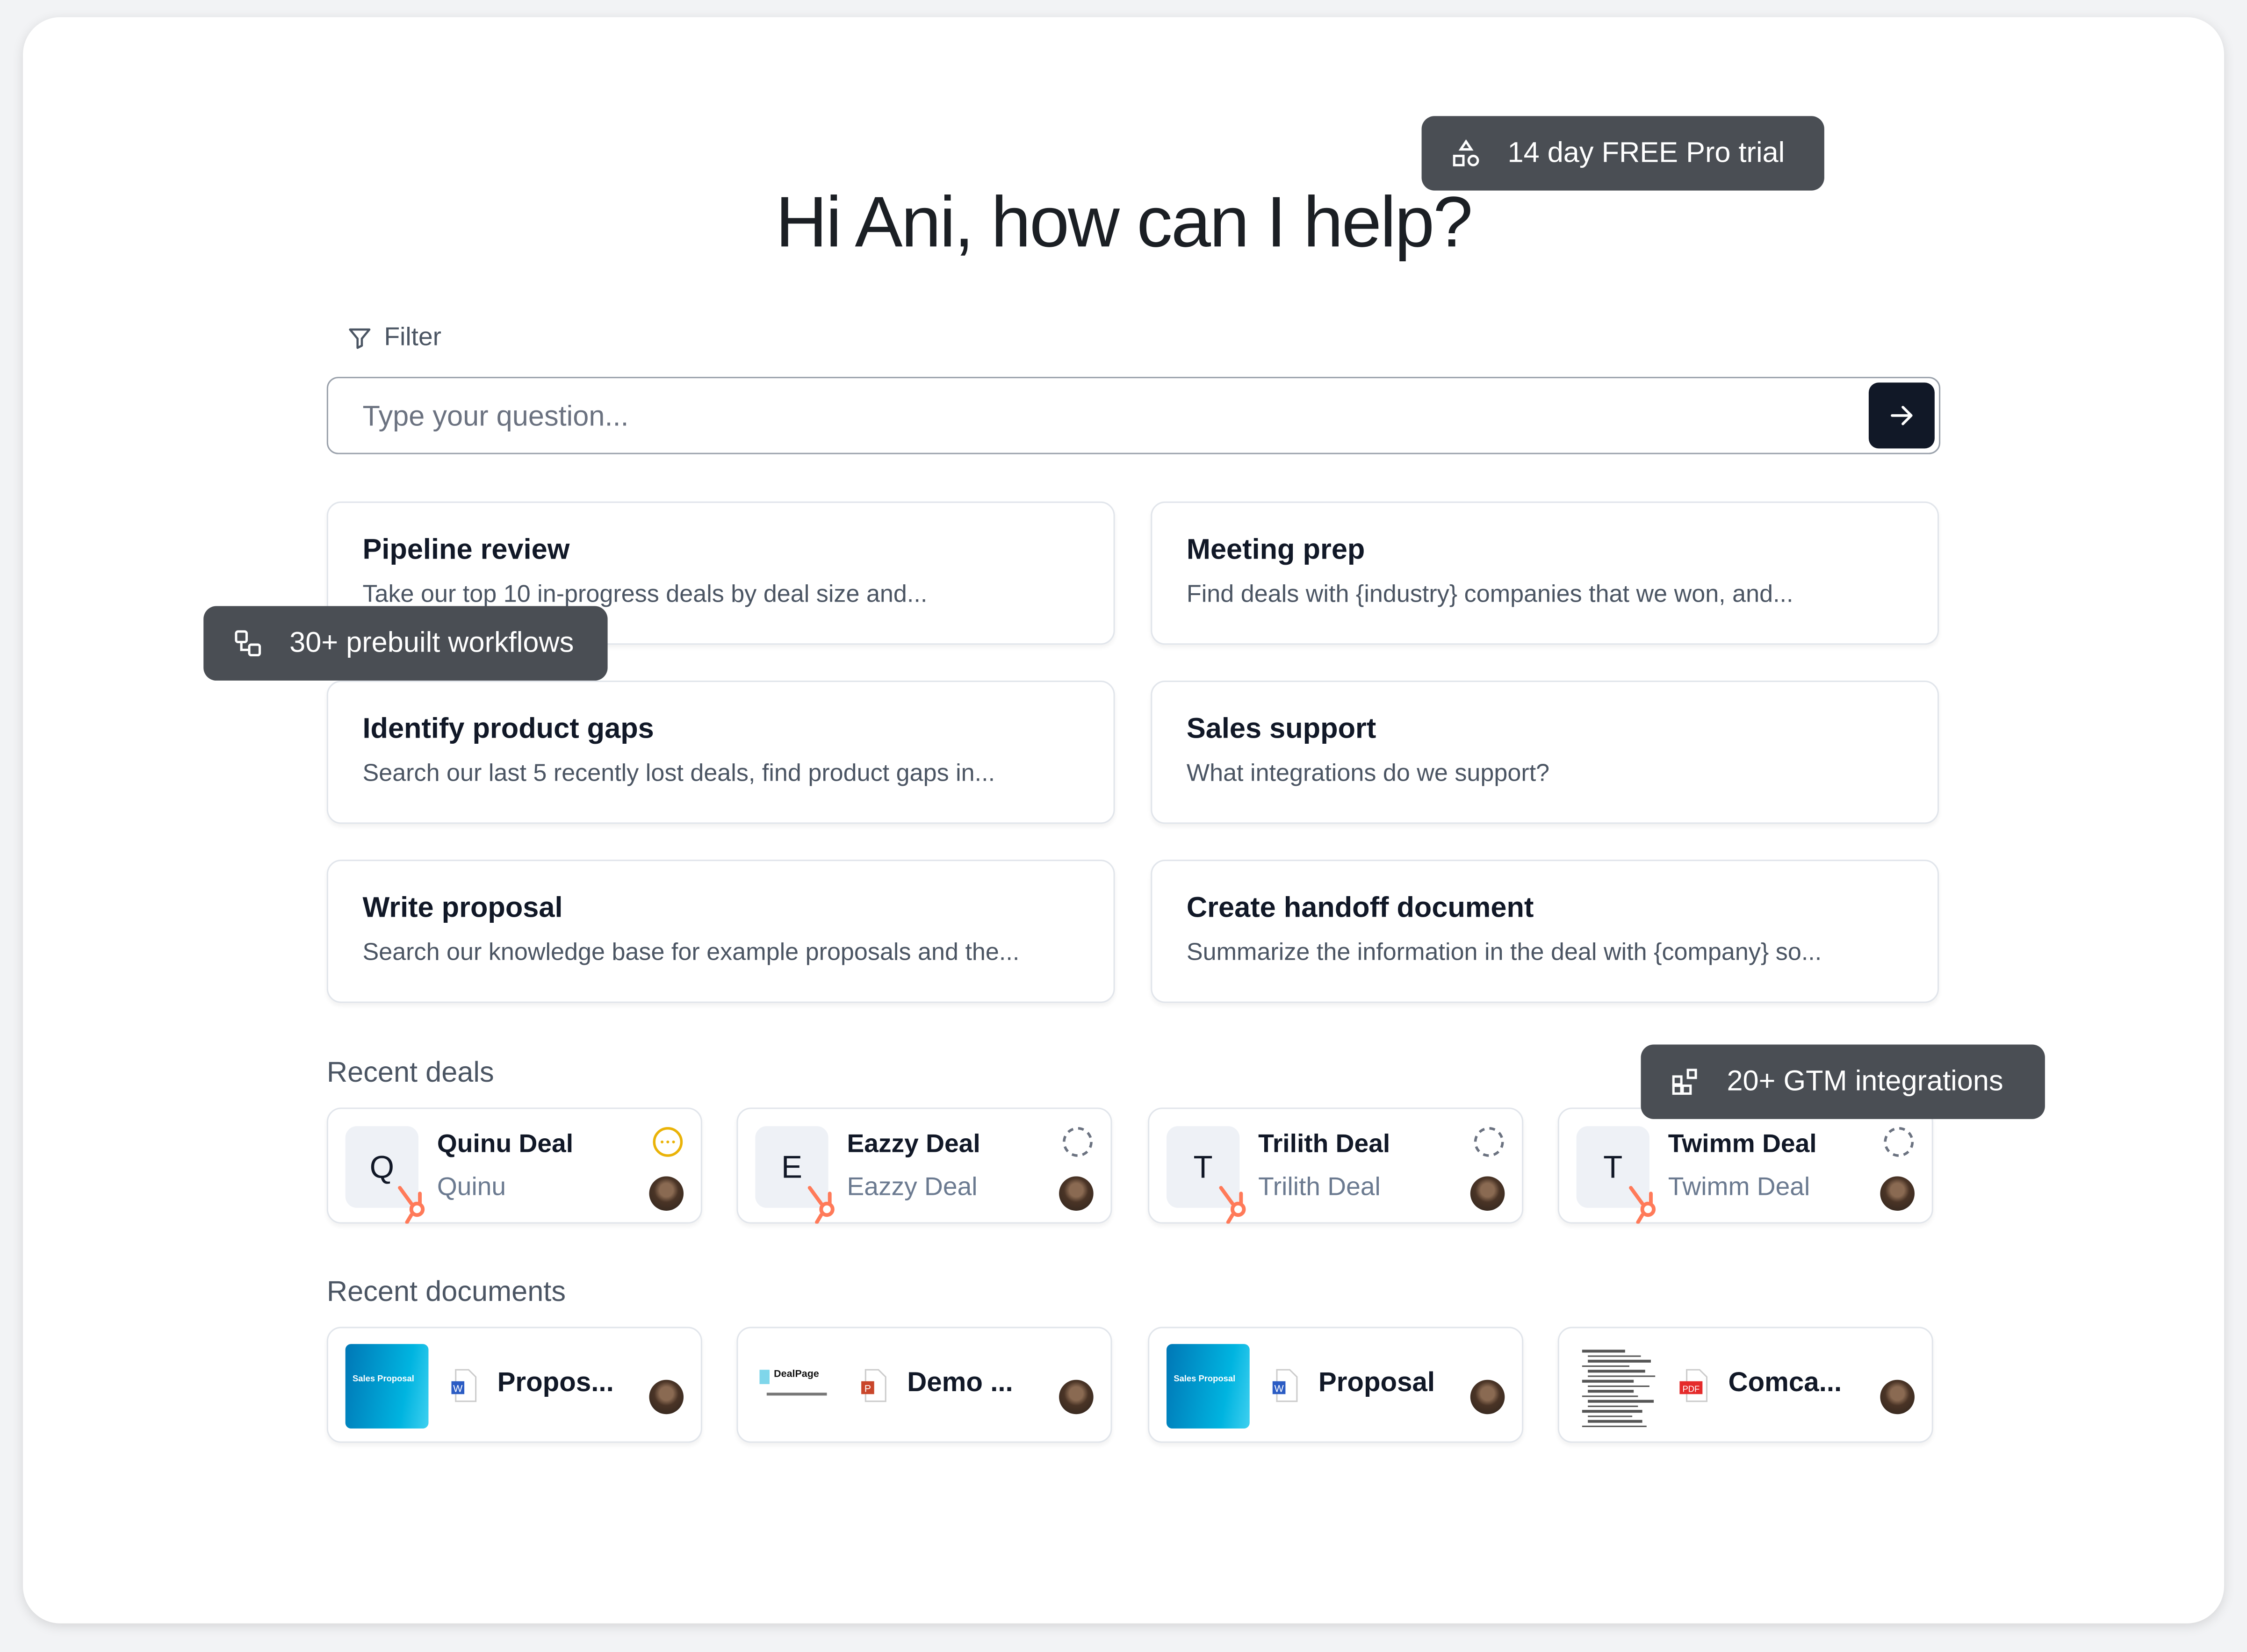 The width and height of the screenshot is (2247, 1652). What do you see at coordinates (1865, 1081) in the screenshot?
I see `integrations-label: 20+ GTM integrations` at bounding box center [1865, 1081].